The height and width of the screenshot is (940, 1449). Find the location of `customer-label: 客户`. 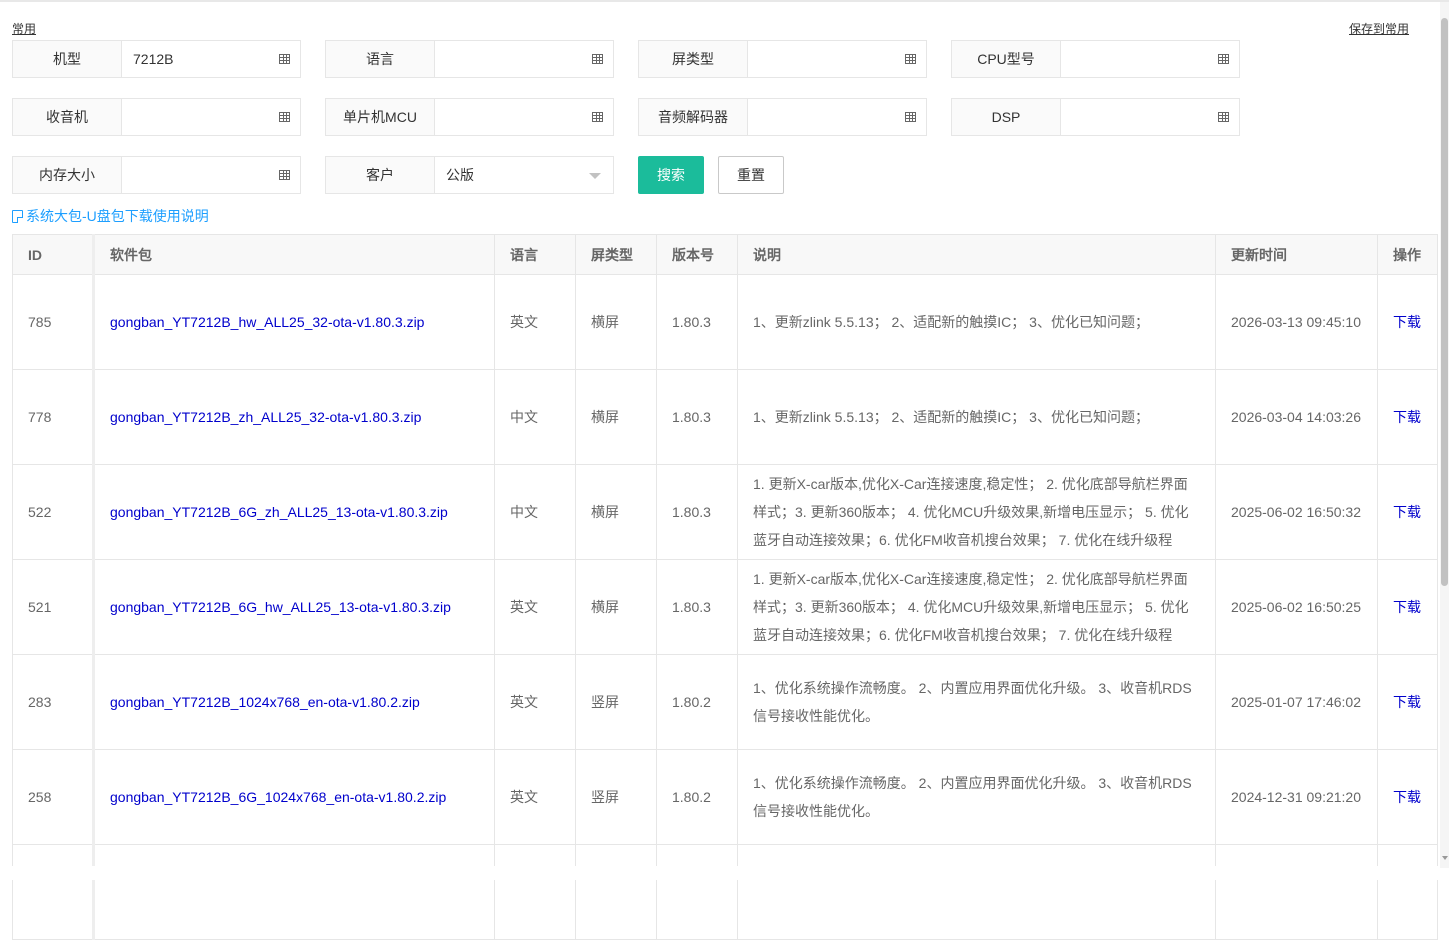

customer-label: 客户 is located at coordinates (380, 175).